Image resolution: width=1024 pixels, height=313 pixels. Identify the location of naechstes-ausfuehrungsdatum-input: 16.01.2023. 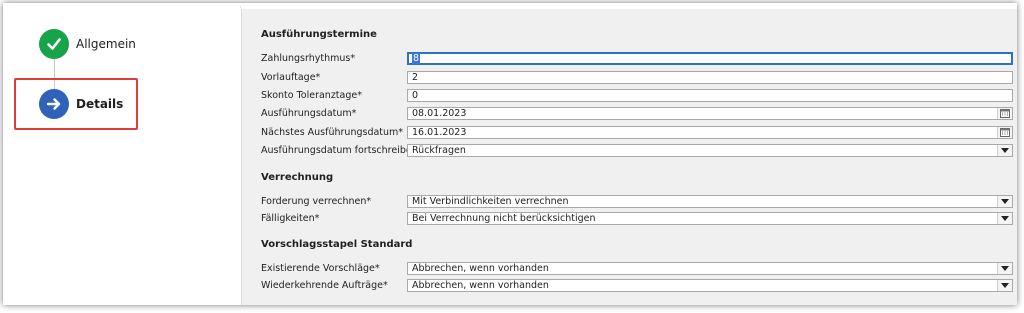
(710, 132).